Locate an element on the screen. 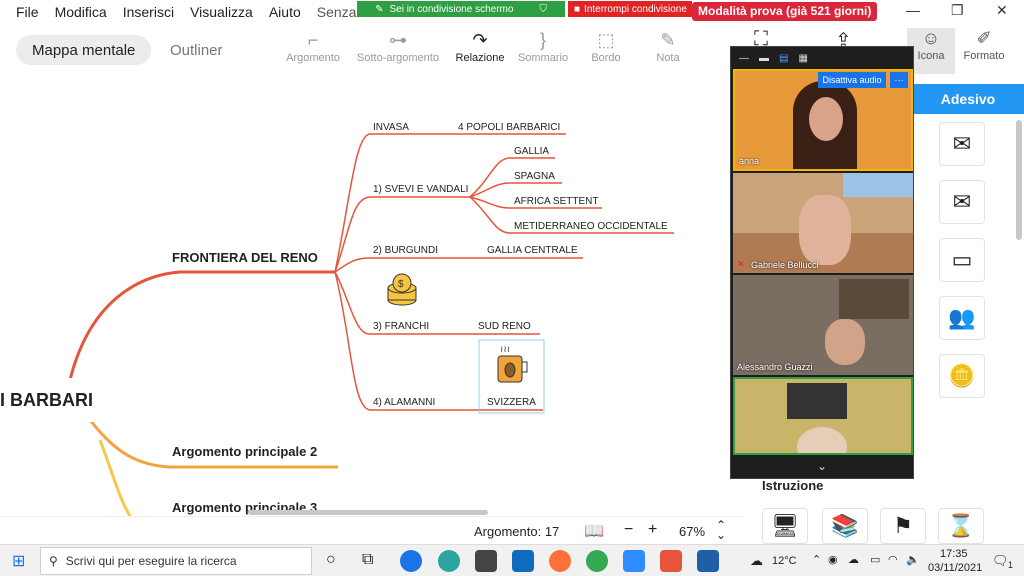 Image resolution: width=1024 pixels, height=576 pixels. hourglass-icon: ⌛ is located at coordinates (961, 526).